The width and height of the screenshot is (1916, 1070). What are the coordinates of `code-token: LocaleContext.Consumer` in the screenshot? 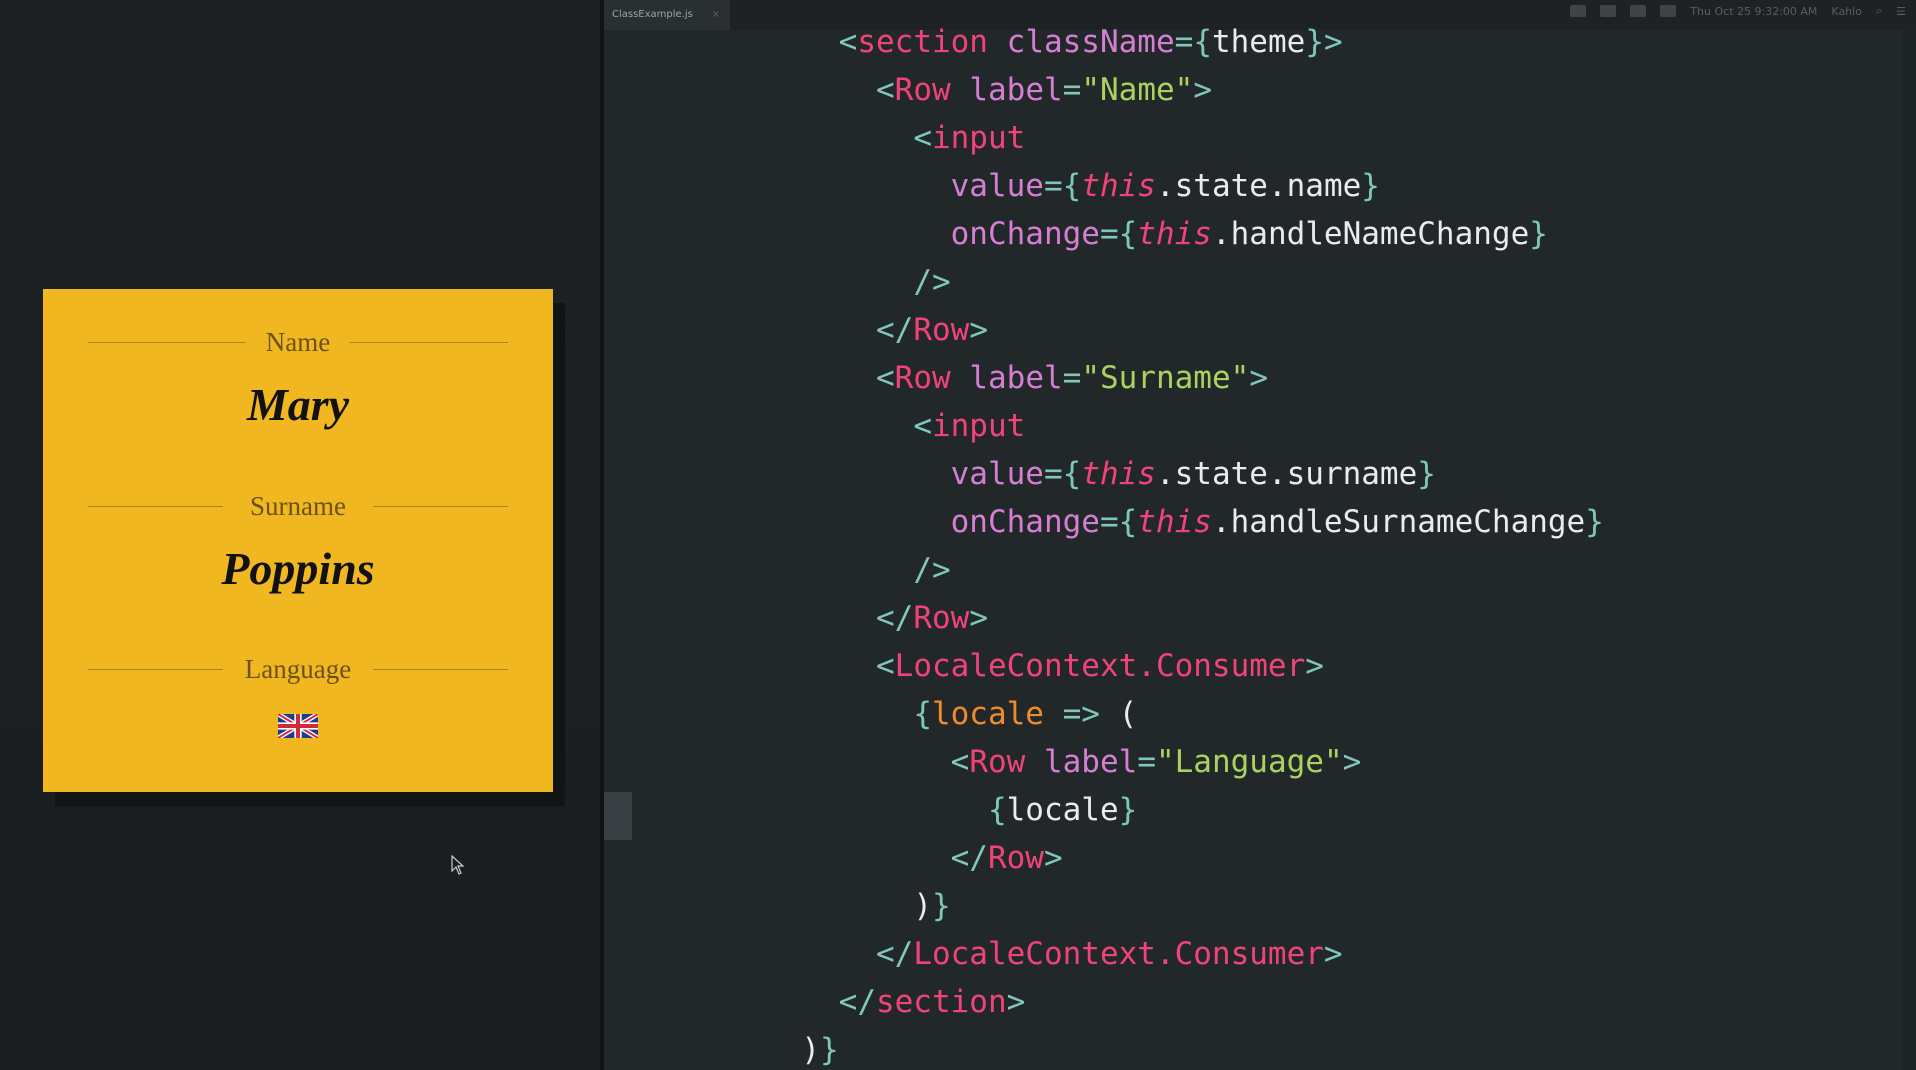 It's located at (1100, 666).